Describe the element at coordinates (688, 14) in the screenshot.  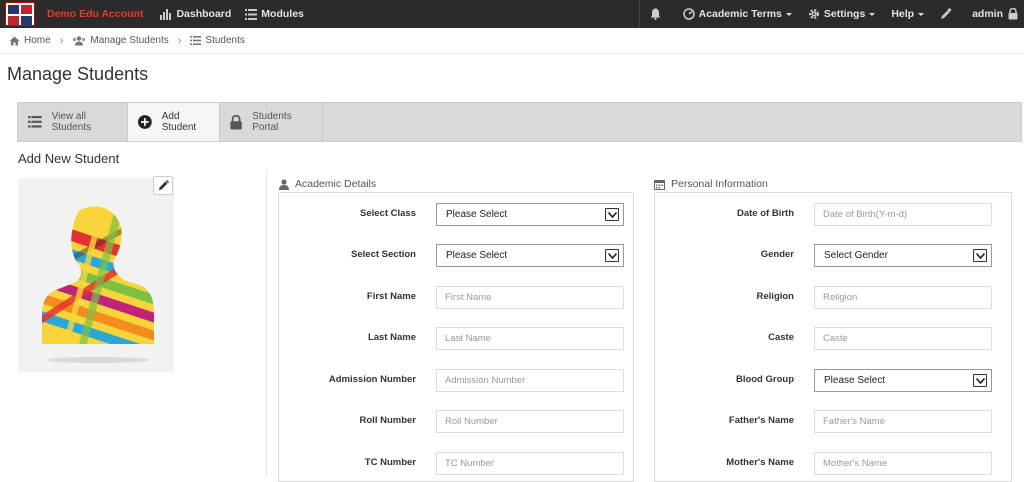
I see `dashboard-gauge-icon` at that location.